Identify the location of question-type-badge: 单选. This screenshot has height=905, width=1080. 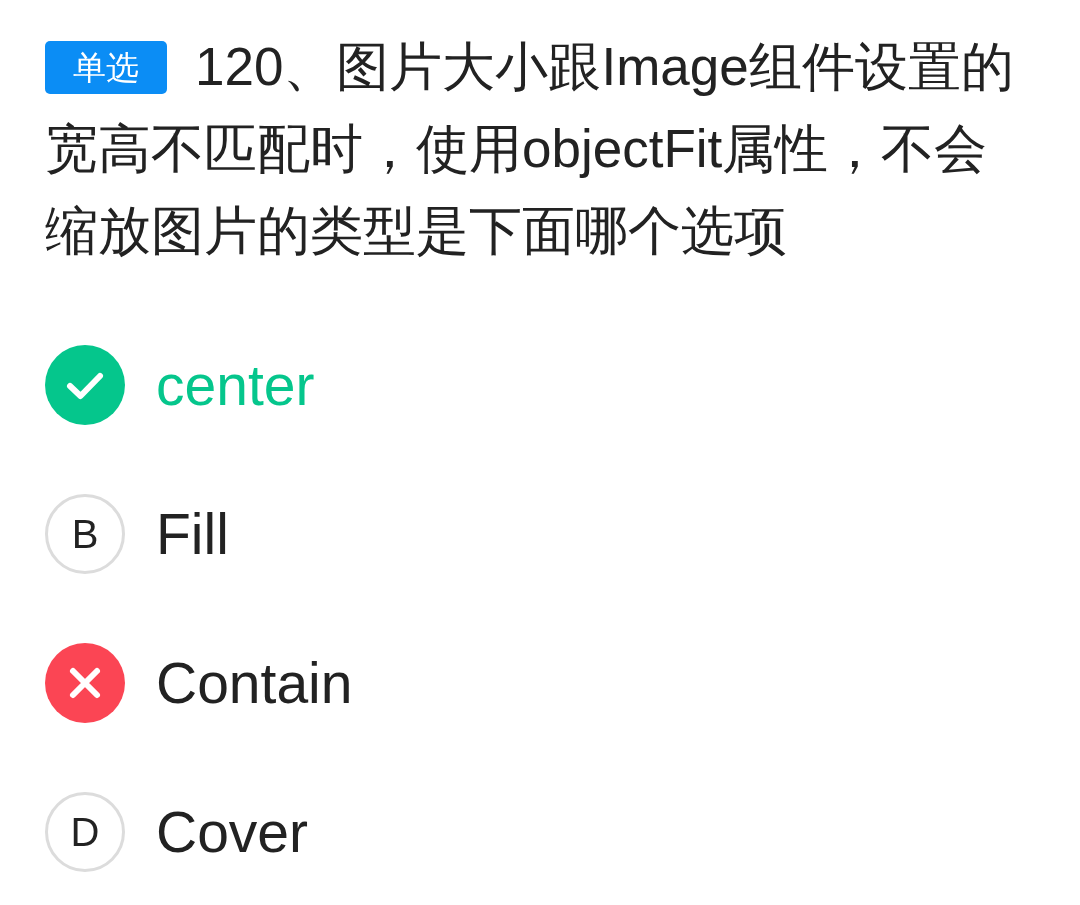
(106, 67).